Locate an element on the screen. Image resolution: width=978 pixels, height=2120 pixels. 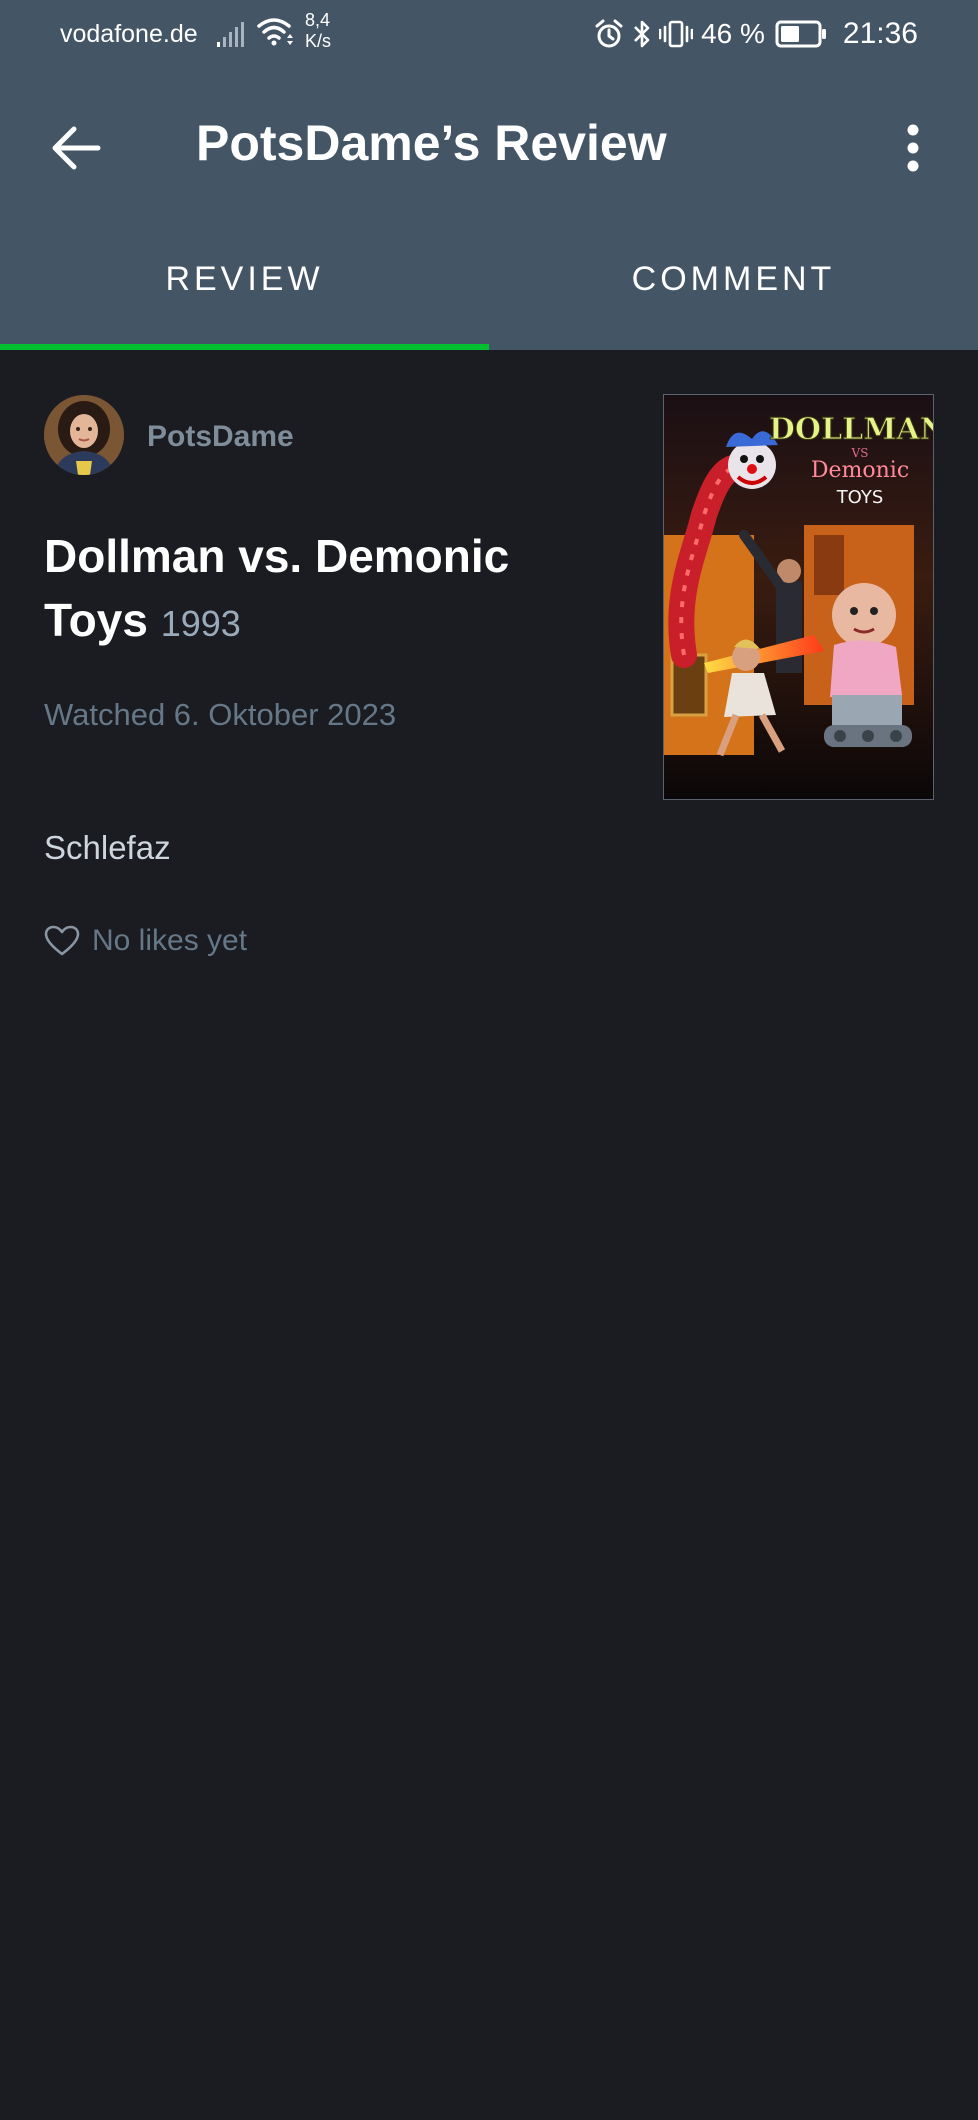
bluetooth-icon is located at coordinates (642, 34).